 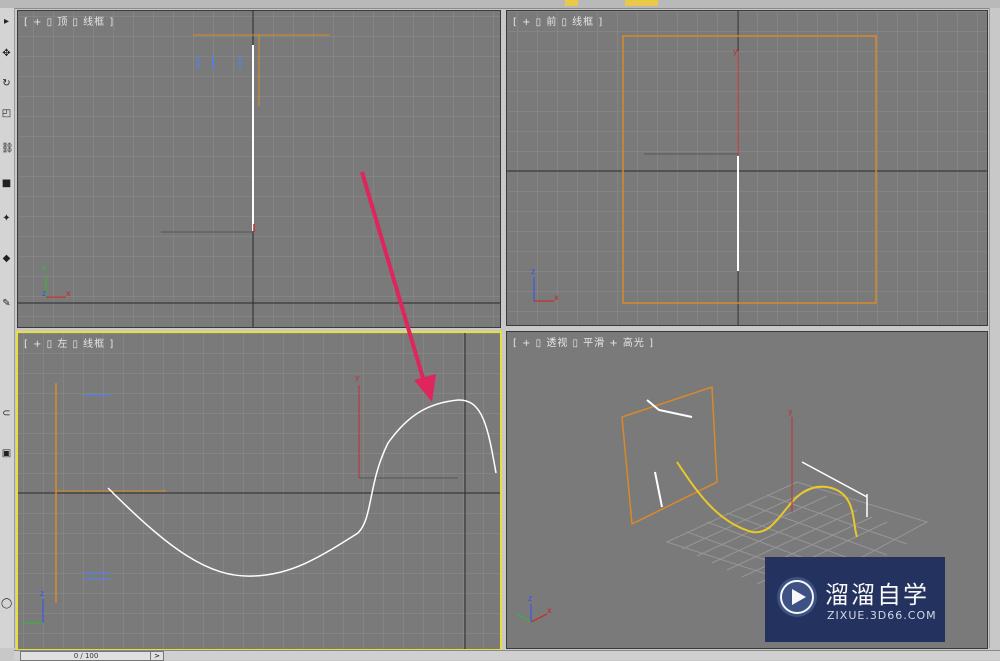 What do you see at coordinates (86, 656) in the screenshot?
I see `time-slider: 0 / 100` at bounding box center [86, 656].